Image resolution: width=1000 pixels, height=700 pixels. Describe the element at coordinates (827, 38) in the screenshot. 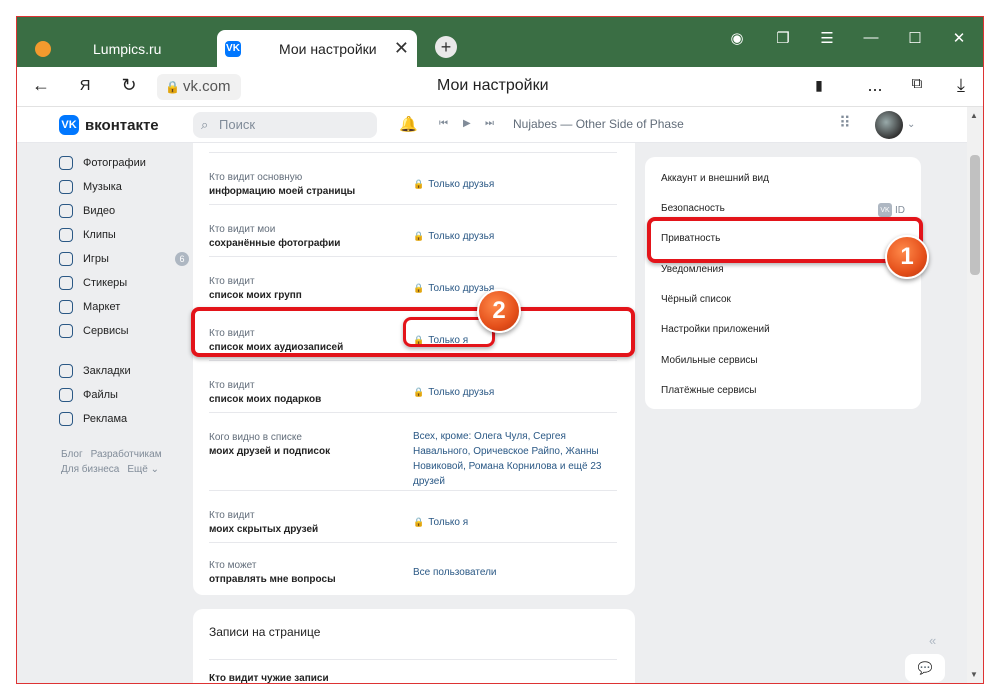

I see `menu-icon: ☰` at that location.